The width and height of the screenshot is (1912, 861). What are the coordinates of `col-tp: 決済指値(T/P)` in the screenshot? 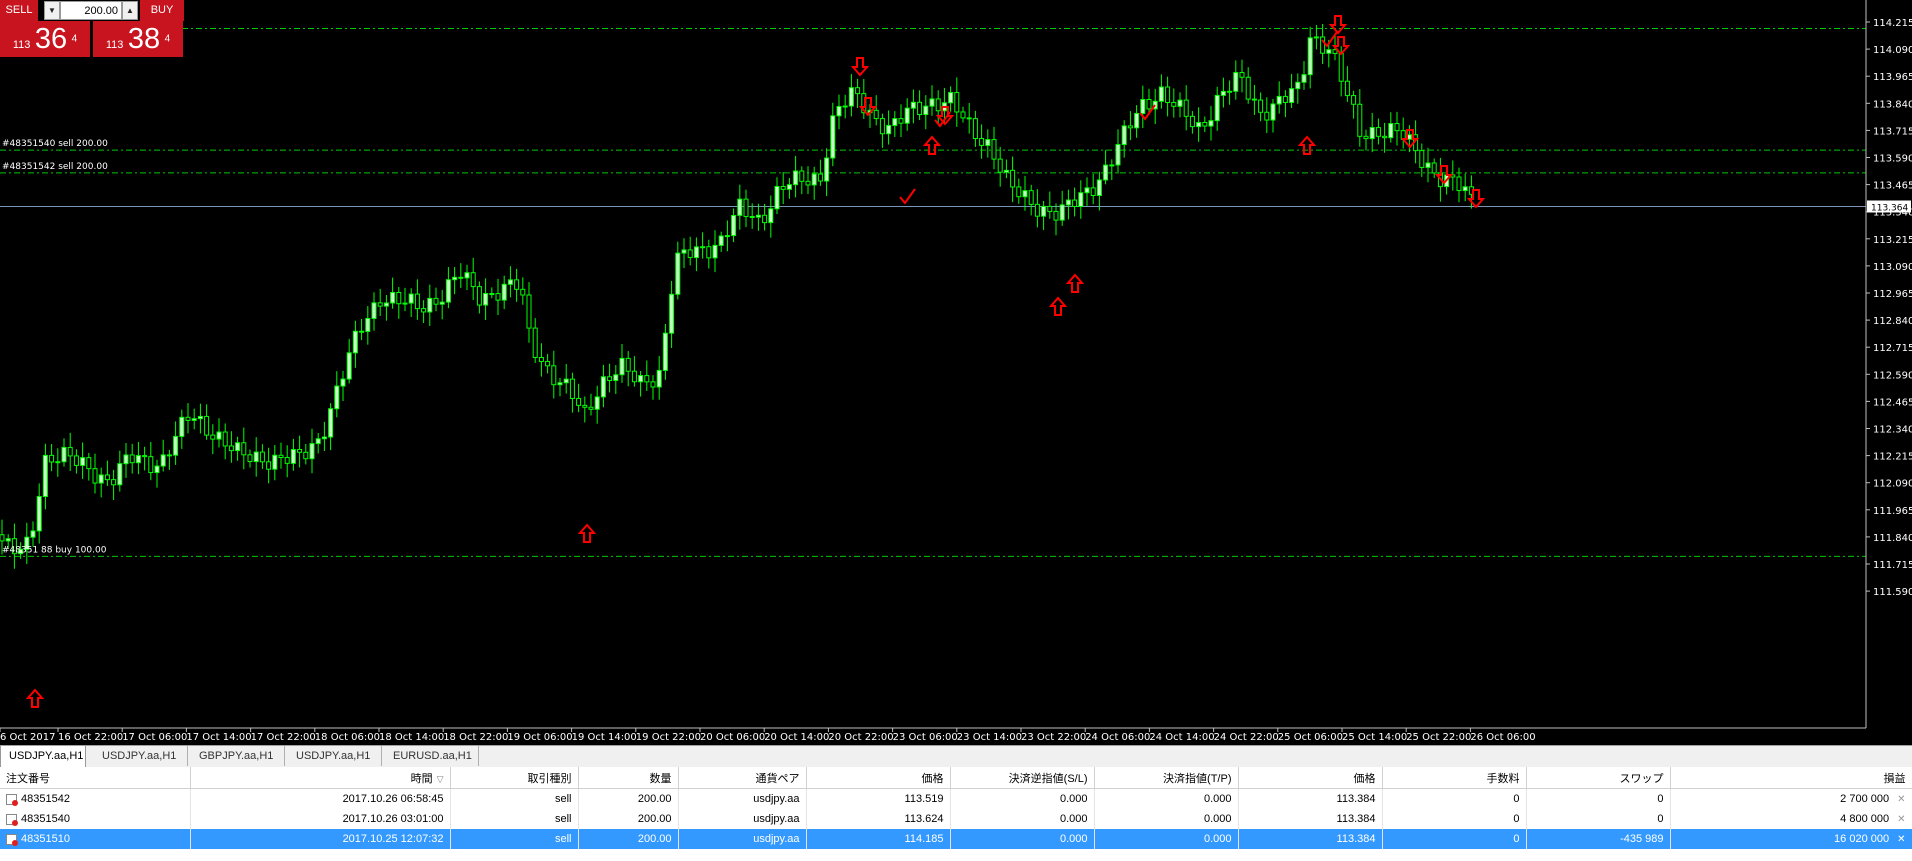 It's located at (1166, 778).